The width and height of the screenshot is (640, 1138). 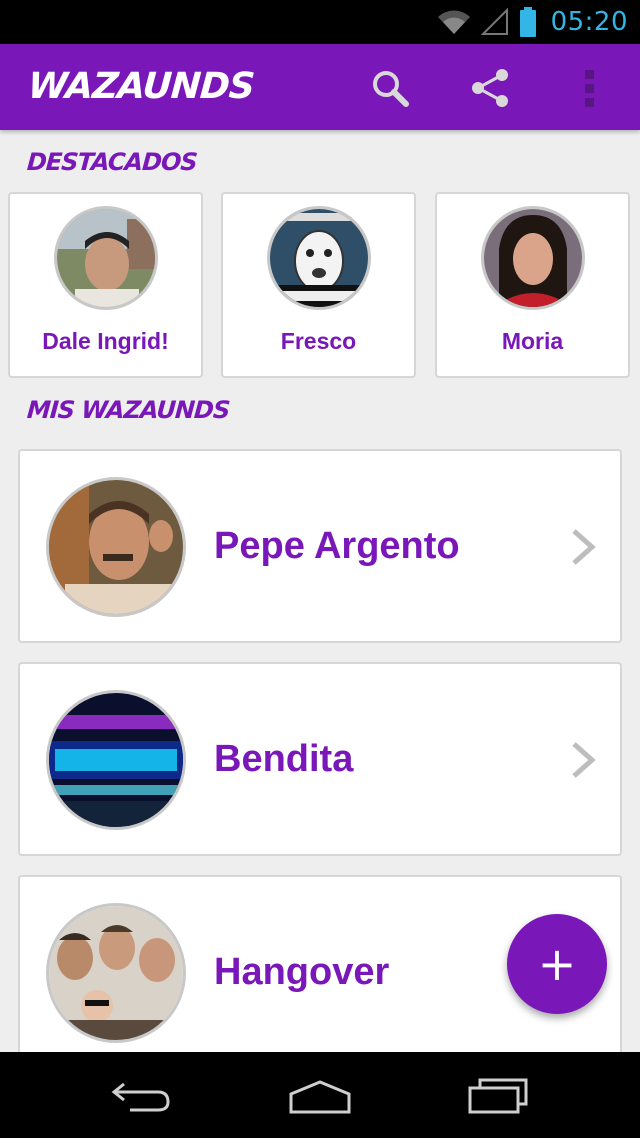 What do you see at coordinates (141, 86) in the screenshot?
I see `app-title: WAZAUNDS` at bounding box center [141, 86].